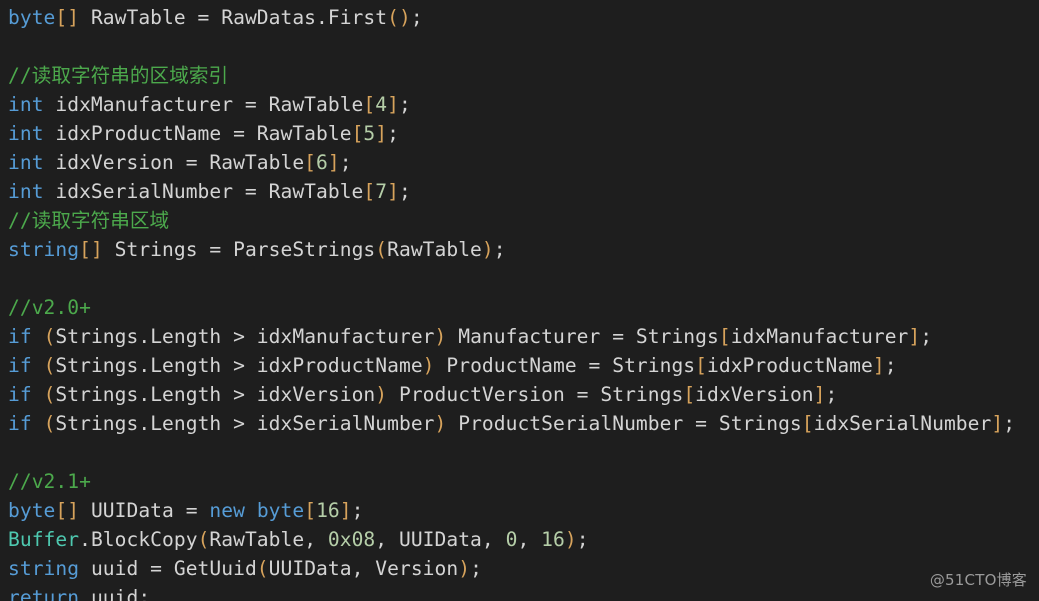 This screenshot has width=1039, height=601. What do you see at coordinates (511, 510) in the screenshot?
I see `code-line: byte[] UUIData = new byte[16];` at bounding box center [511, 510].